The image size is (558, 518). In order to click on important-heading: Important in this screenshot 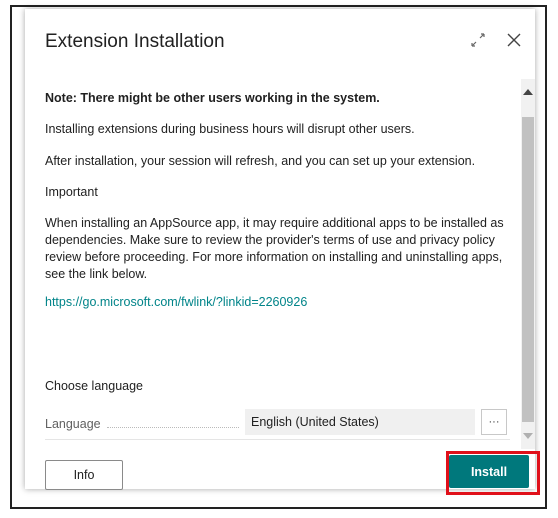, I will do `click(71, 192)`.